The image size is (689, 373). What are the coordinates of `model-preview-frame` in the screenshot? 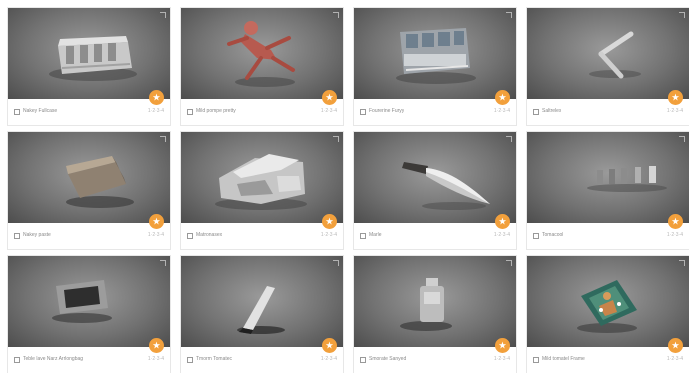 It's located at (607, 306).